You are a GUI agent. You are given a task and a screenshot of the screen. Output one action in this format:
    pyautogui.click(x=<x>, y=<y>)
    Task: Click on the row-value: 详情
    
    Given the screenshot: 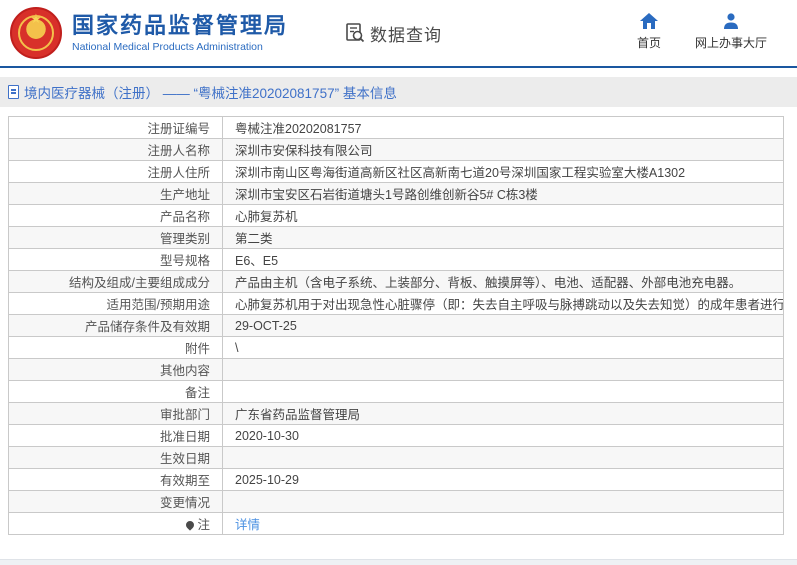 What is the action you would take?
    pyautogui.click(x=503, y=523)
    